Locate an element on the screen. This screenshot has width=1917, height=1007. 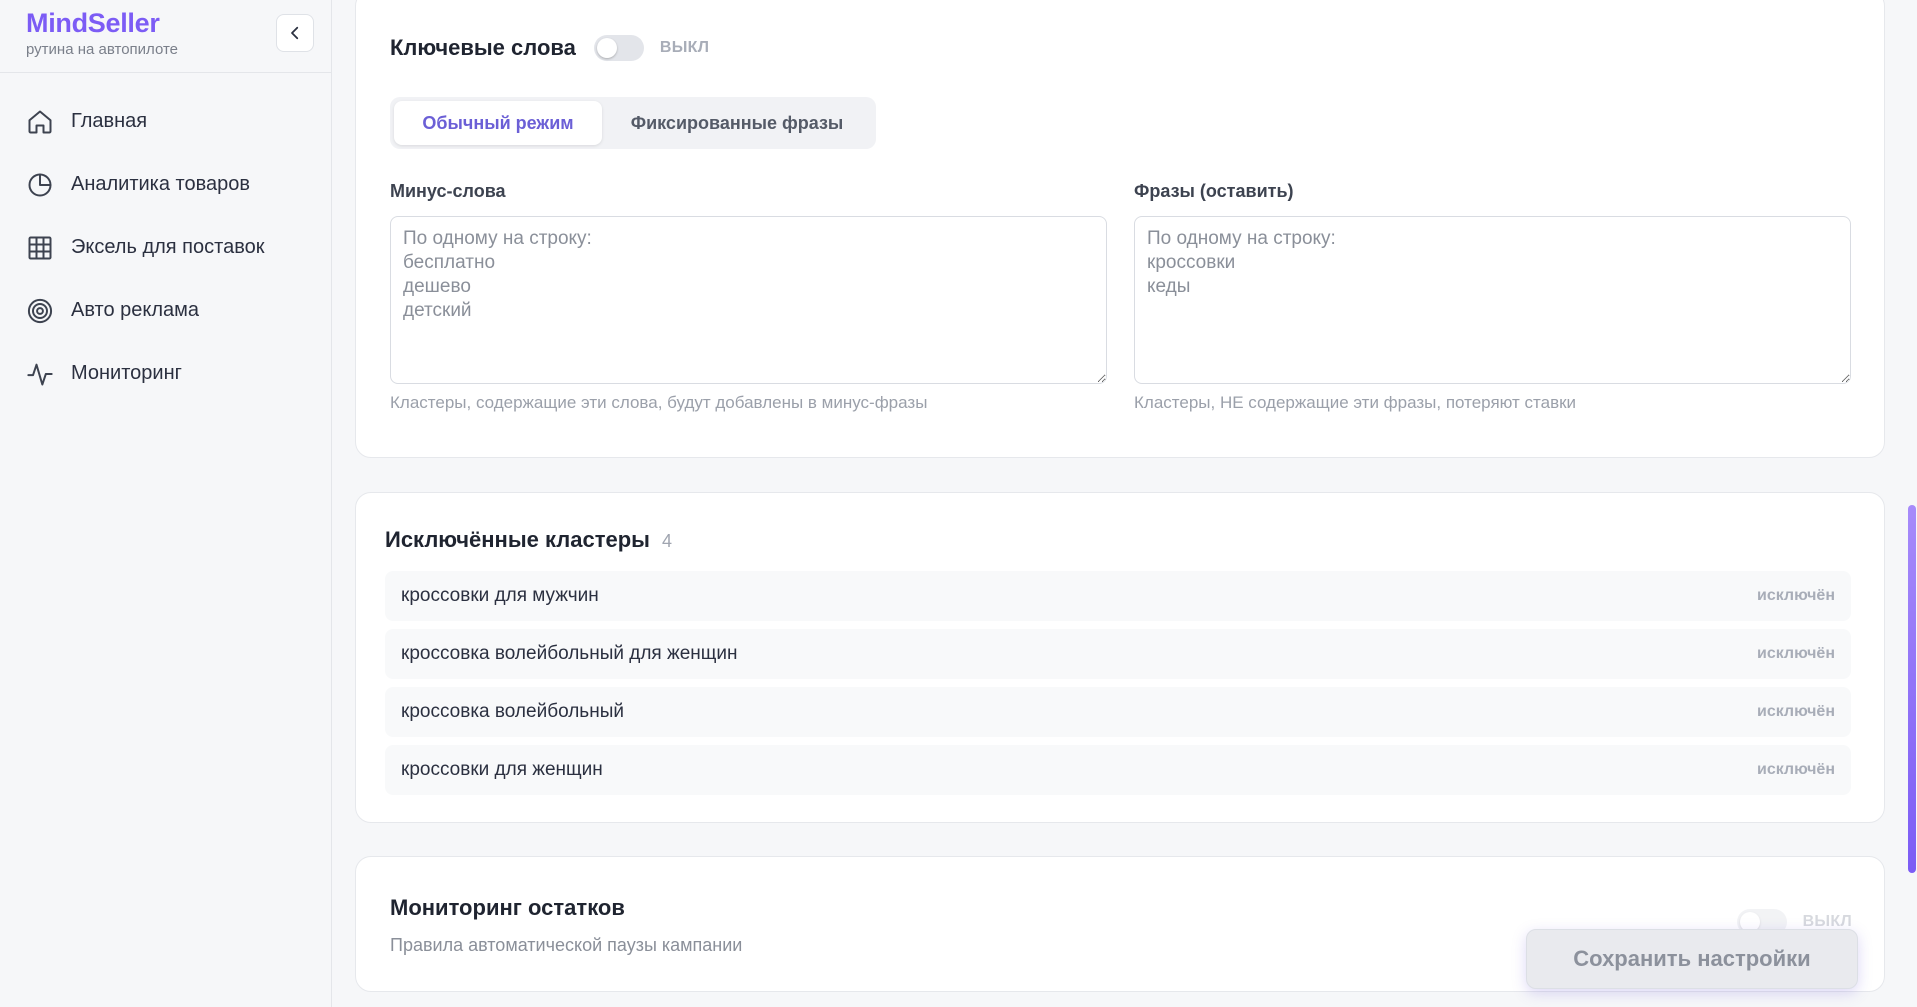
excluded-header: Исключённые кластеры 4 is located at coordinates (528, 540).